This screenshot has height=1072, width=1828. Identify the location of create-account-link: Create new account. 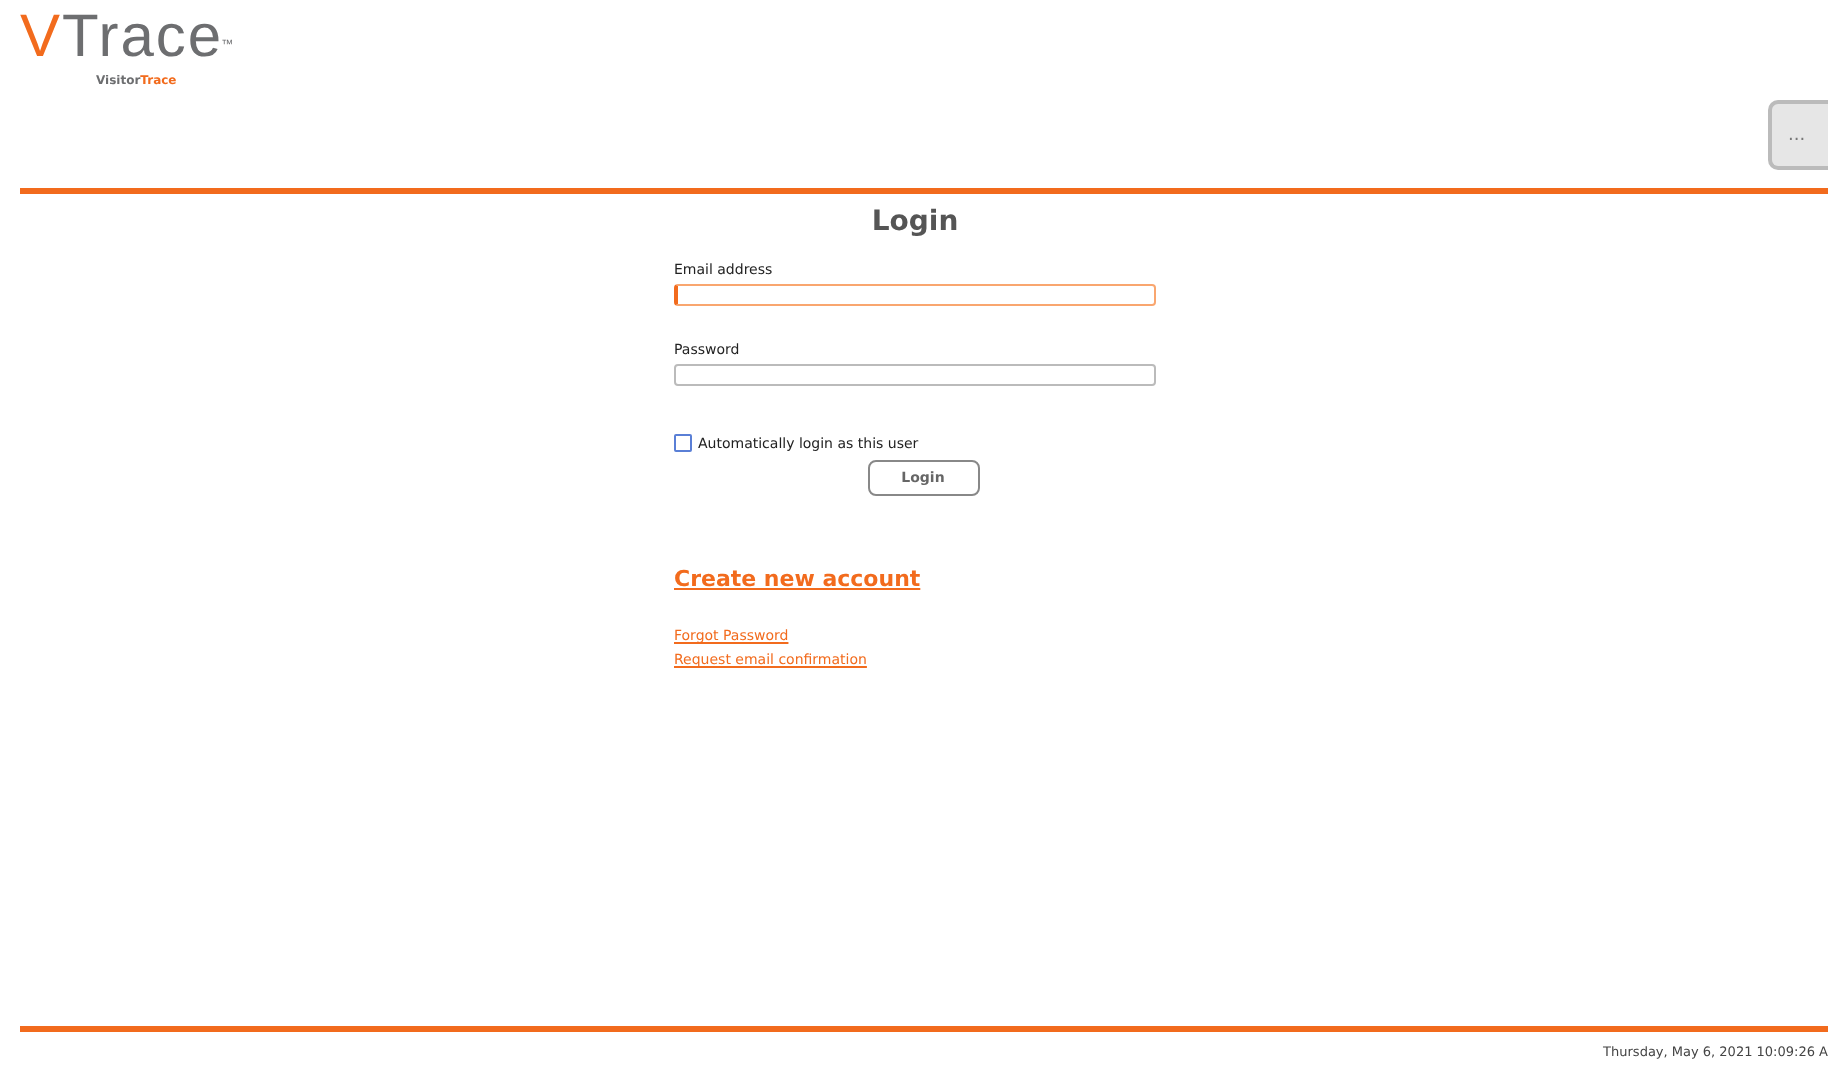
(797, 579).